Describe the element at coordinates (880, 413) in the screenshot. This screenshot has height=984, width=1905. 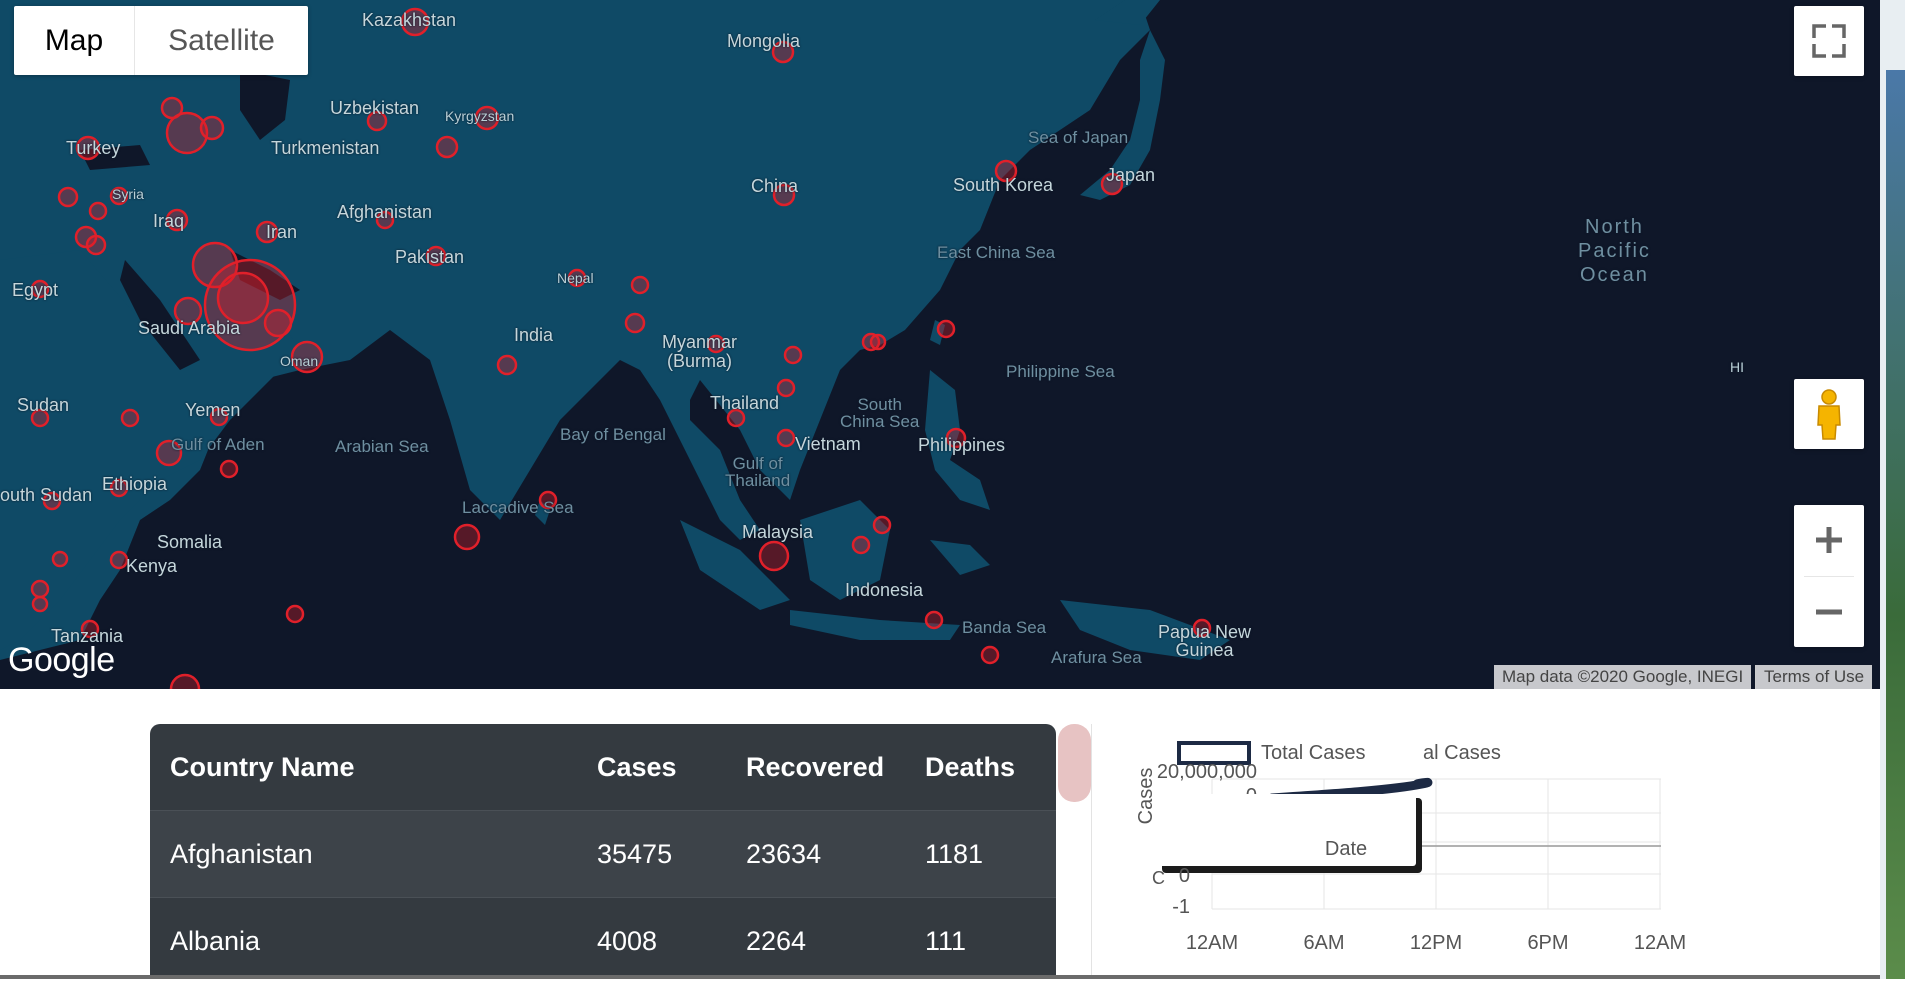
I see `map-label-south-china-sea: South China Sea` at that location.